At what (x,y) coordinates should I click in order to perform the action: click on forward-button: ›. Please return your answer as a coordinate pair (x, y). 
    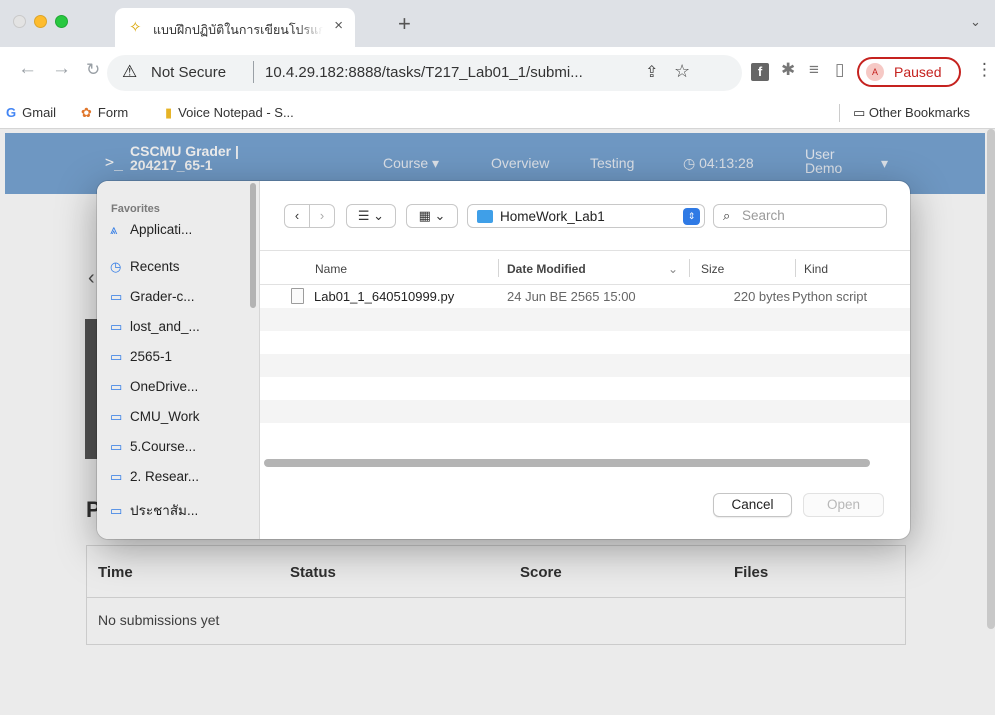
    Looking at the image, I should click on (322, 216).